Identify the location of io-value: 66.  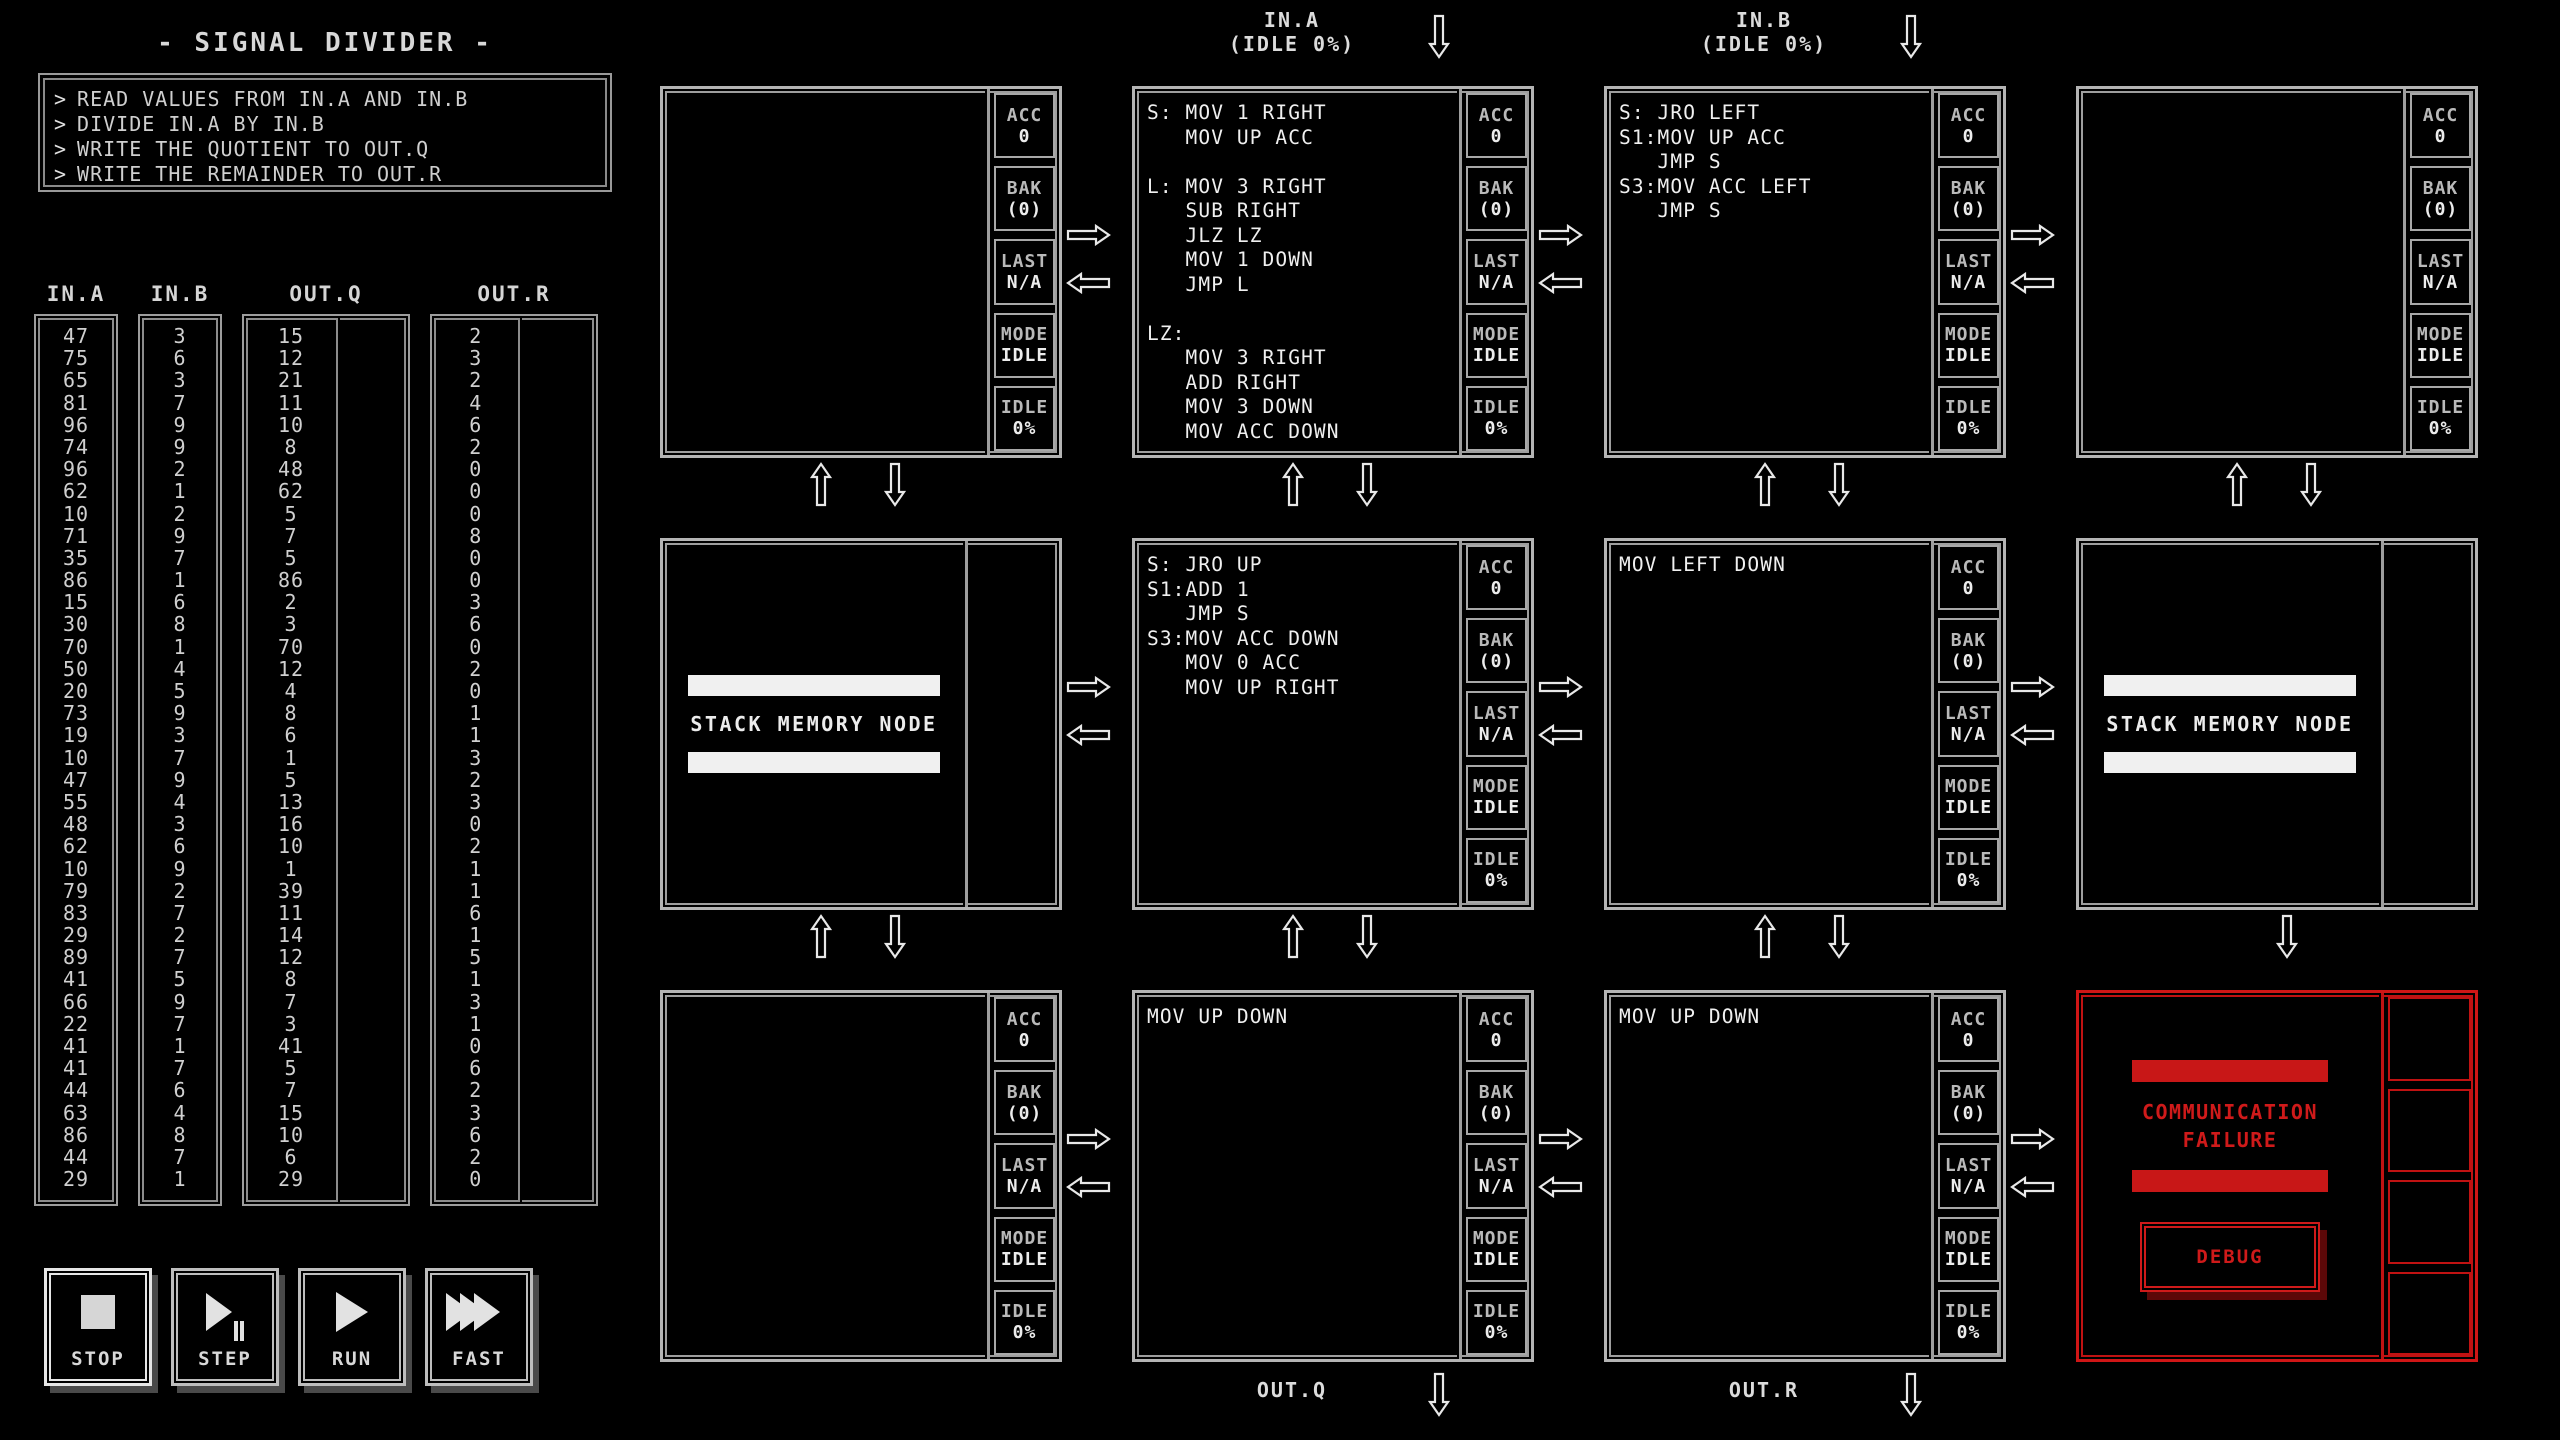
(76, 1001).